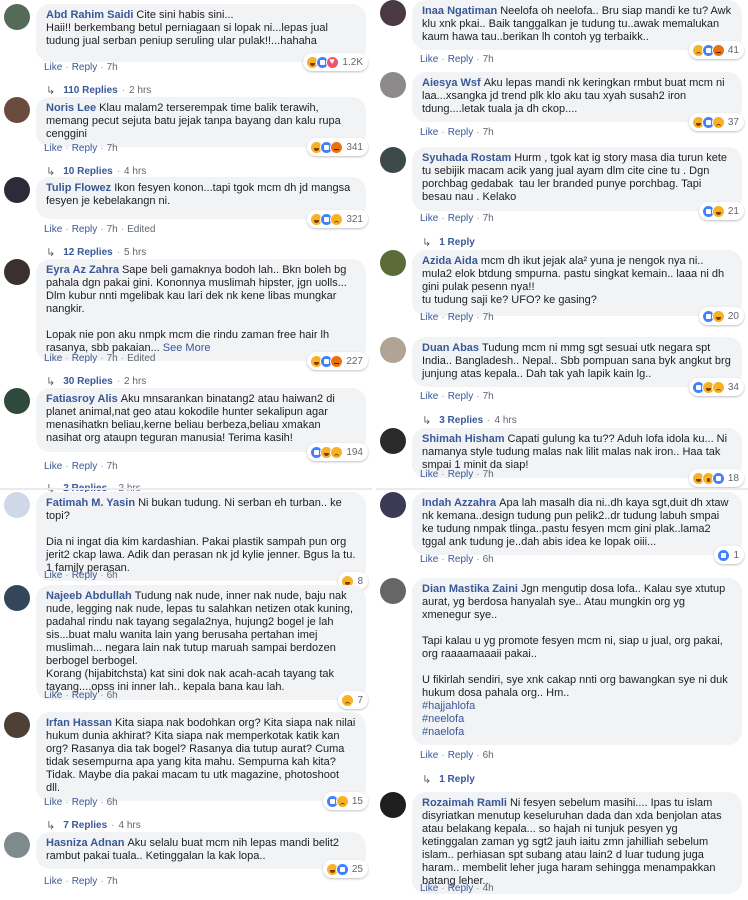 The height and width of the screenshot is (900, 748). What do you see at coordinates (450, 261) in the screenshot?
I see `commenter-name: Azida Aida` at bounding box center [450, 261].